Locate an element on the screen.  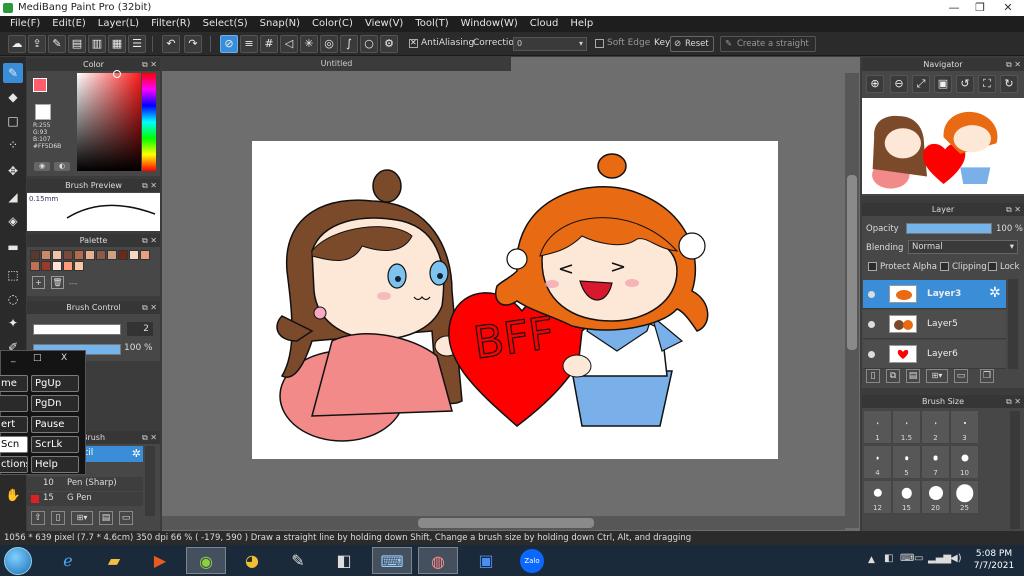
actual-size-icon: ▣ is located at coordinates (943, 84).